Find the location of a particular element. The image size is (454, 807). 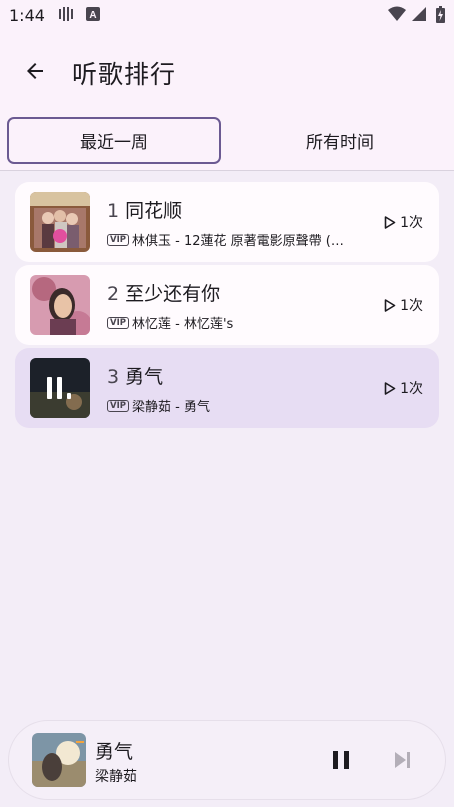

notification-a-icon: A is located at coordinates (93, 15).